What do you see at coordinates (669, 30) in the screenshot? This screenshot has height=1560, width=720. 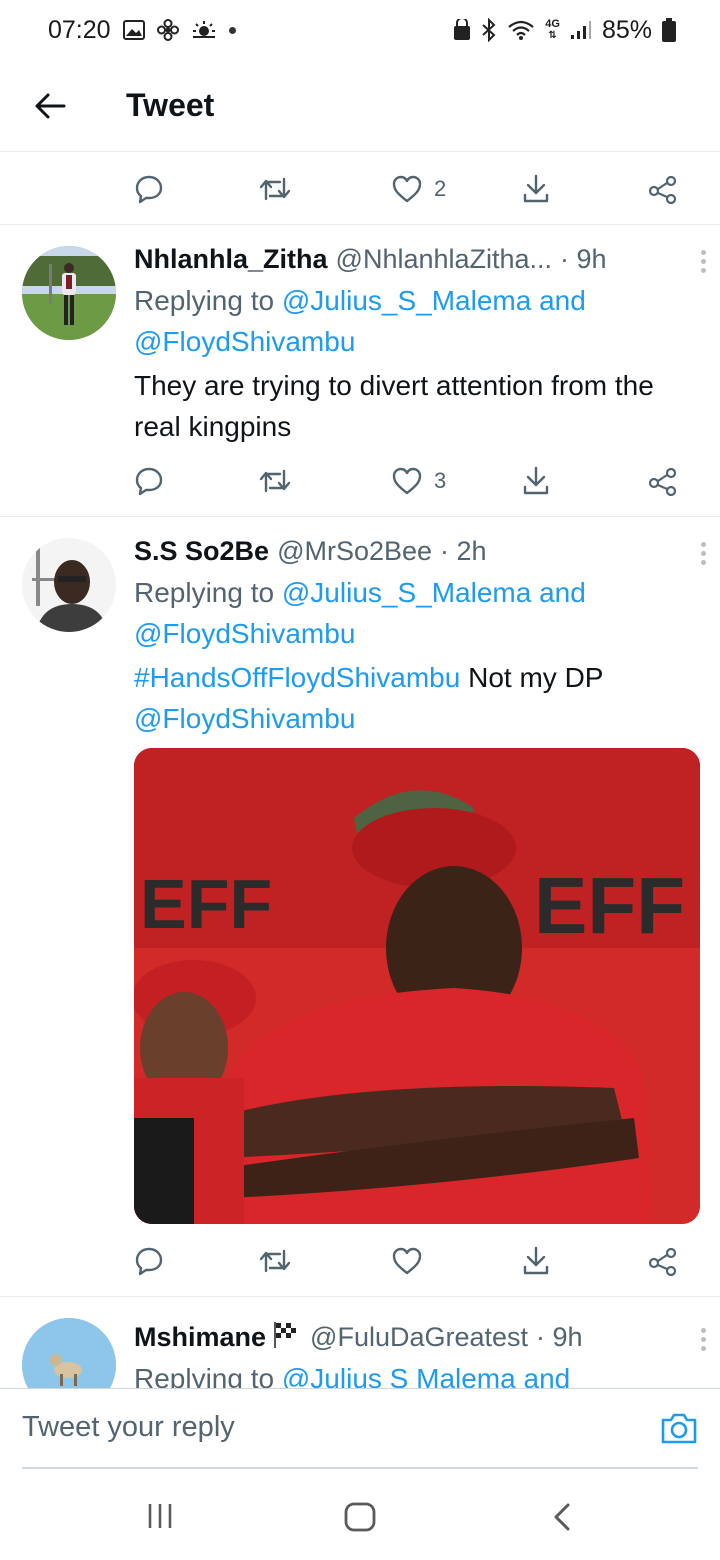 I see `battery-icon` at bounding box center [669, 30].